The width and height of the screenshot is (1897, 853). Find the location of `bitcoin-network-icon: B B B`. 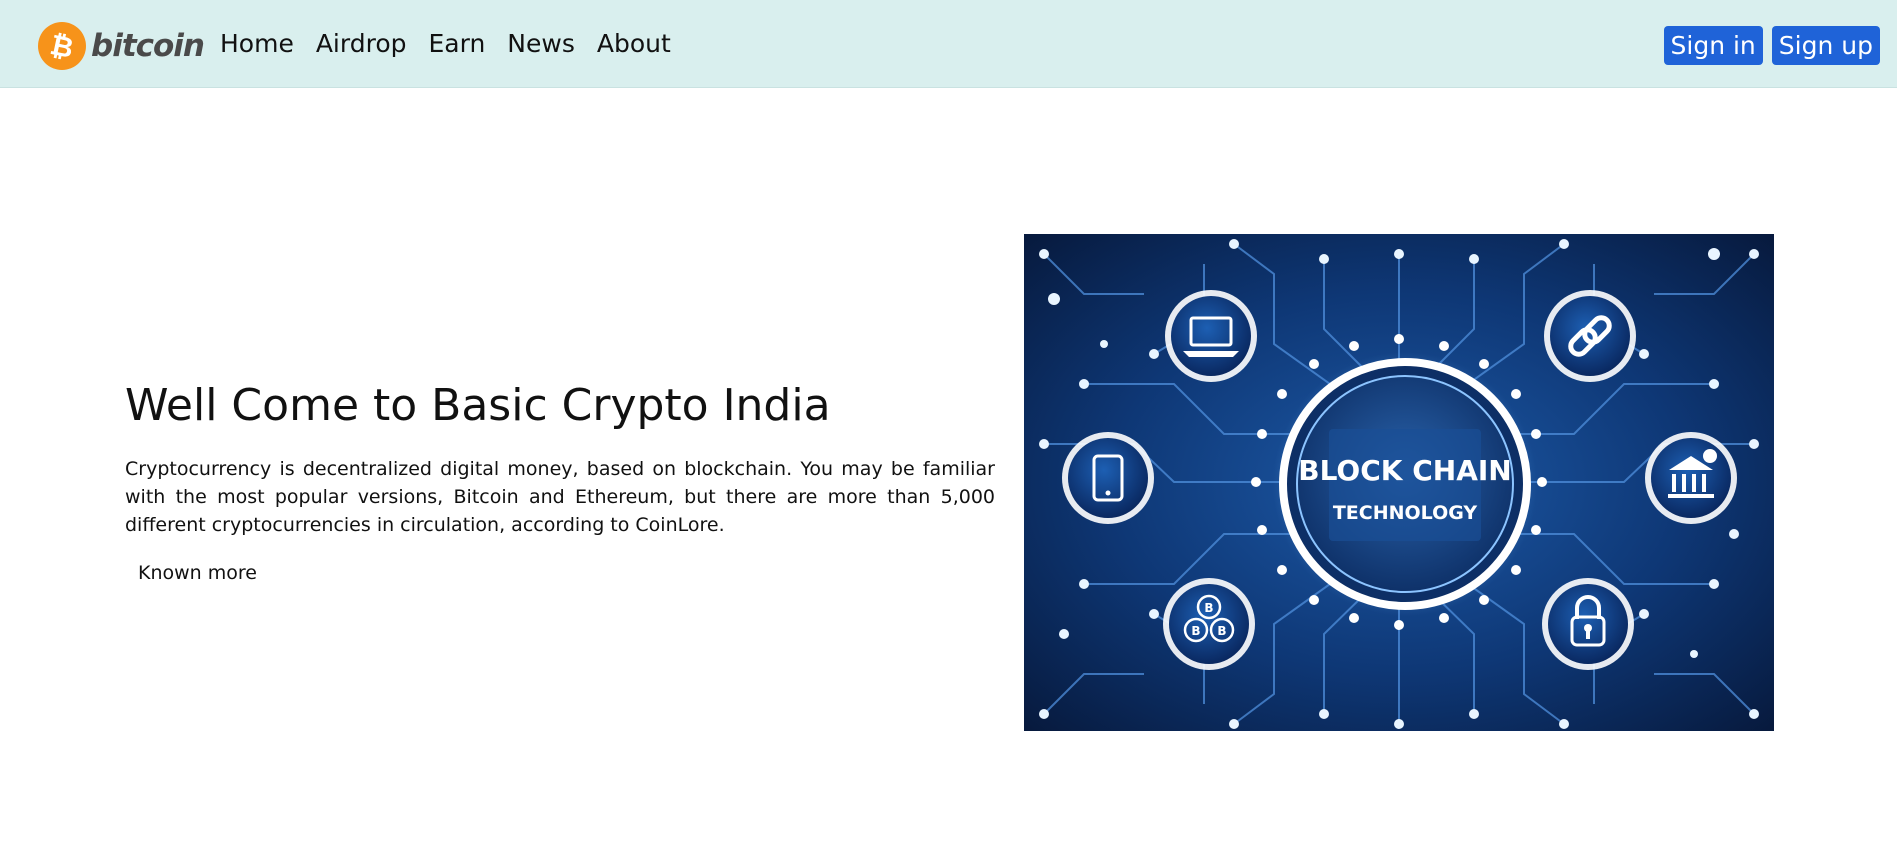

bitcoin-network-icon: B B B is located at coordinates (1209, 624).